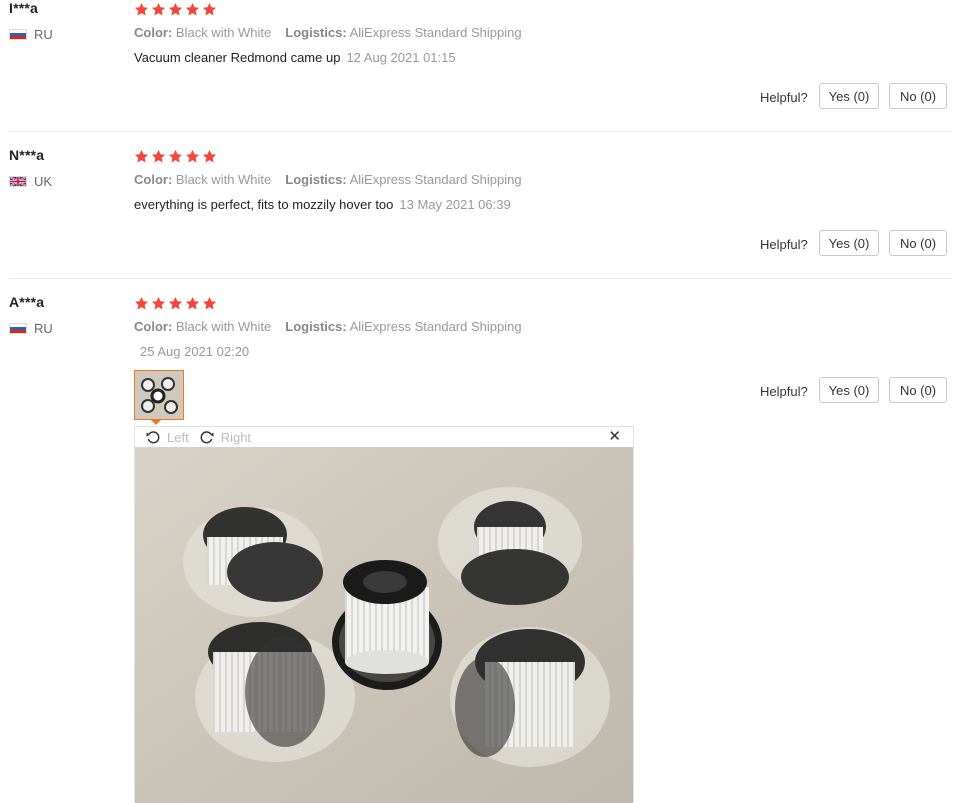  What do you see at coordinates (178, 437) in the screenshot?
I see `rotate-left-label: Left` at bounding box center [178, 437].